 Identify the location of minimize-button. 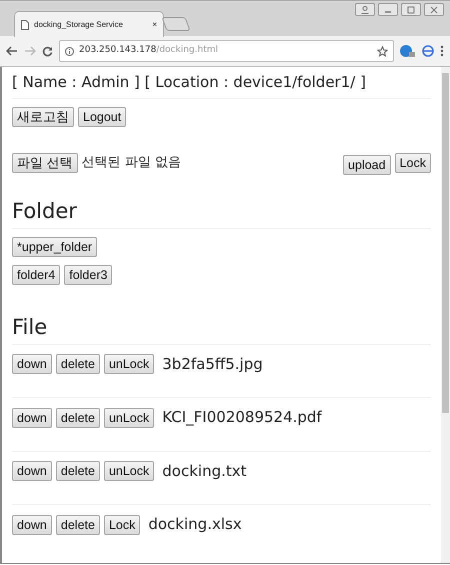
(388, 9).